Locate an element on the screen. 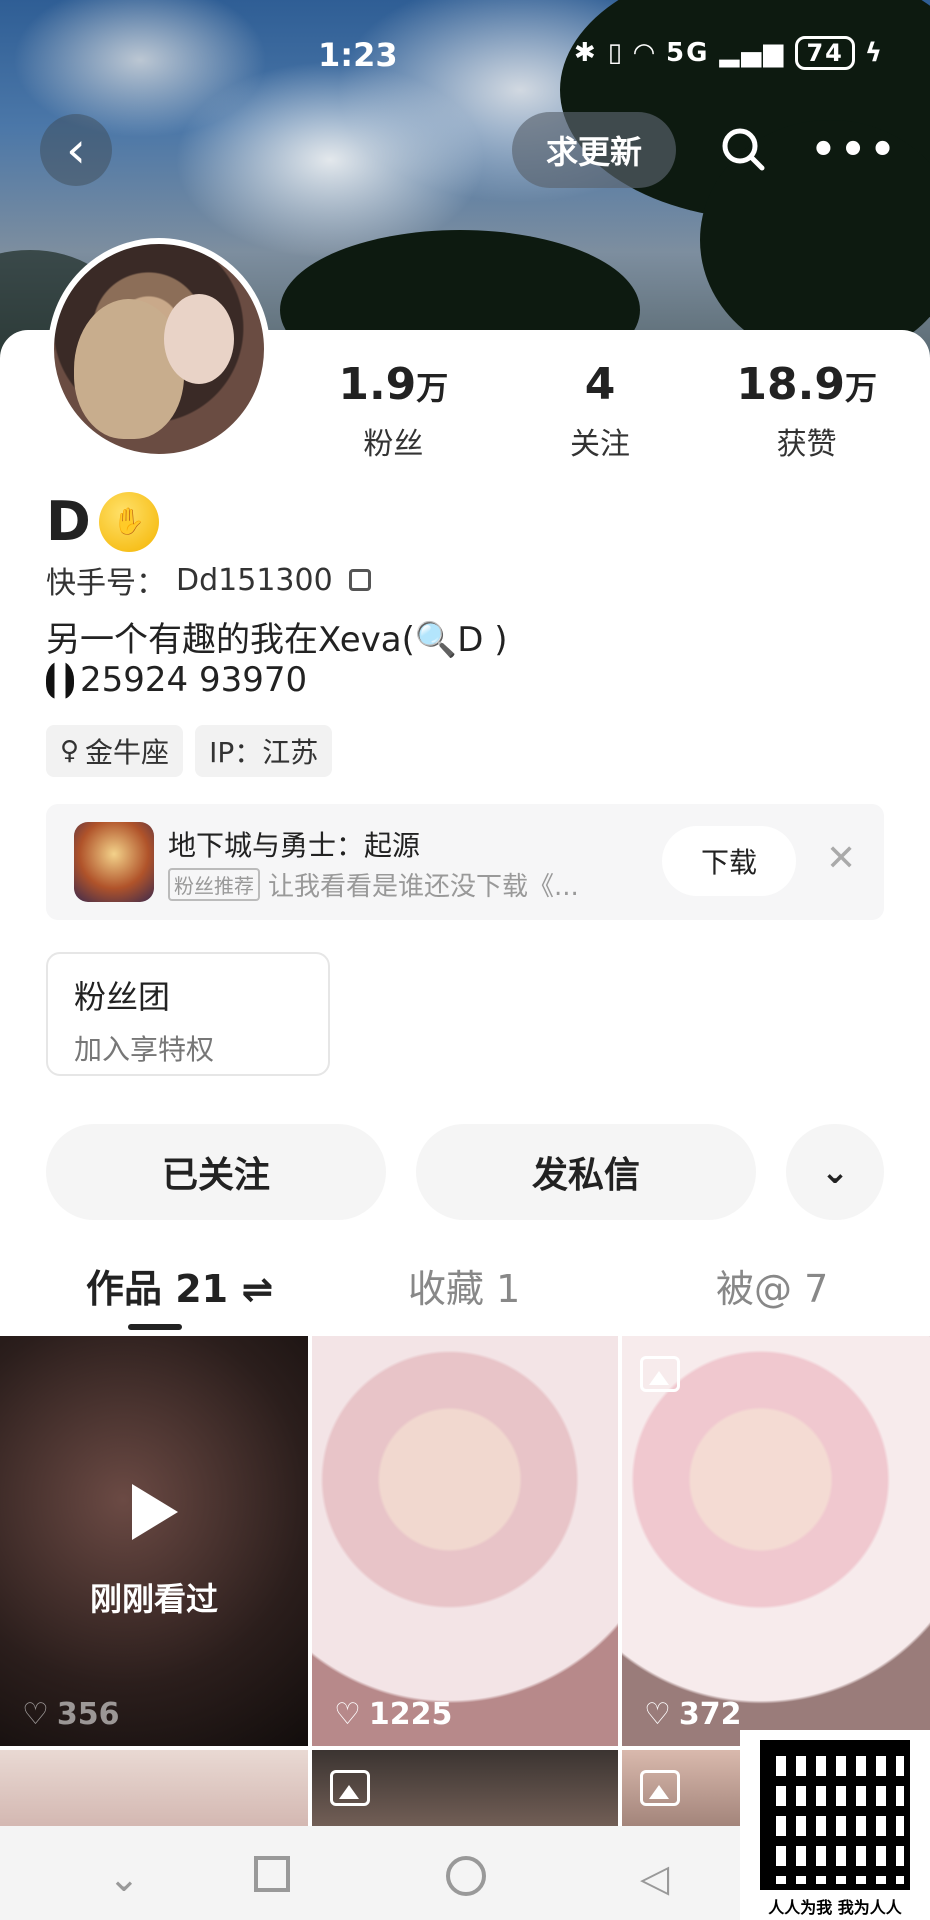  tag-ip-location: IP：江苏 is located at coordinates (264, 751).